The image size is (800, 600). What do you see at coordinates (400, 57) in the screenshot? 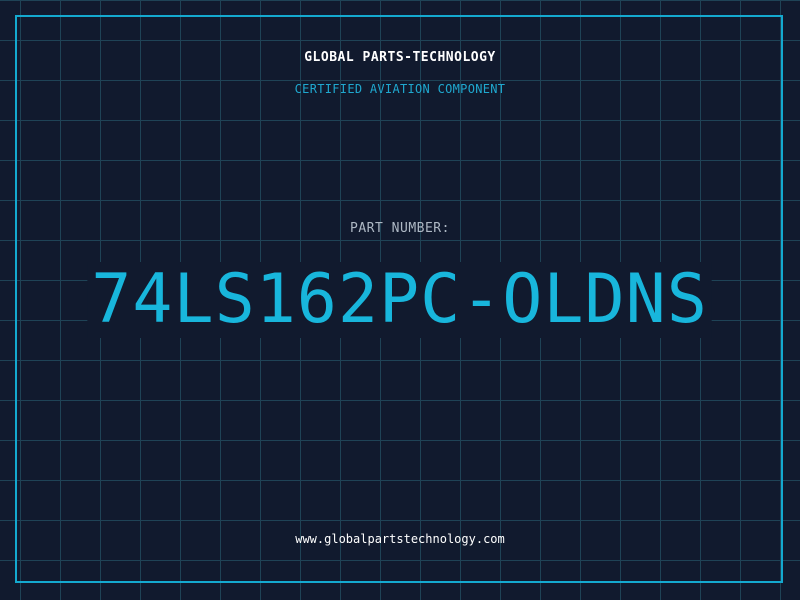
I see `company-name: GLOBAL PARTS-TECHNOLOGY` at bounding box center [400, 57].